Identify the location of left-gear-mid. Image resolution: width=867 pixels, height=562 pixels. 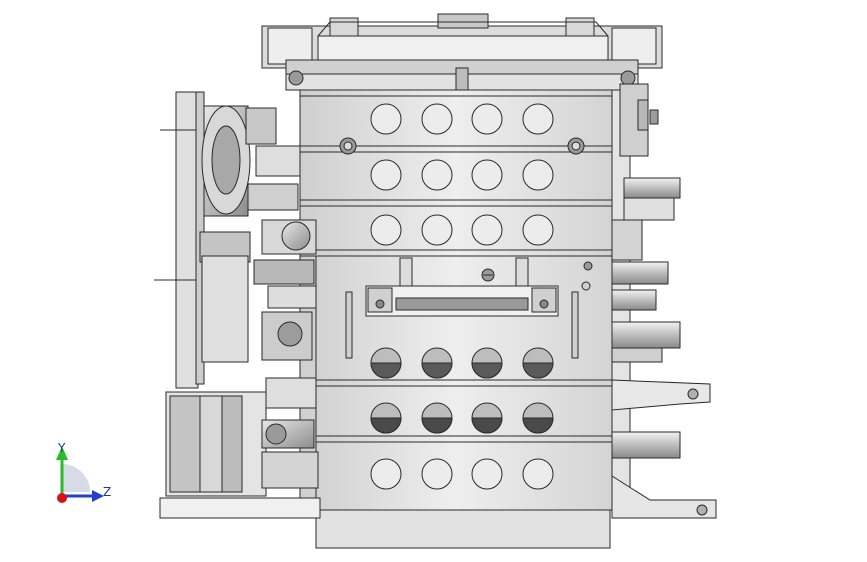
(258, 291).